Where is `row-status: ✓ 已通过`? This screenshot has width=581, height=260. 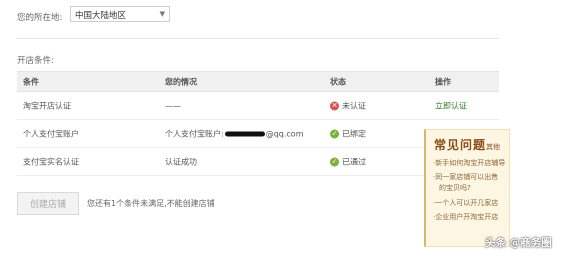
row-status: ✓ 已通过 is located at coordinates (348, 161).